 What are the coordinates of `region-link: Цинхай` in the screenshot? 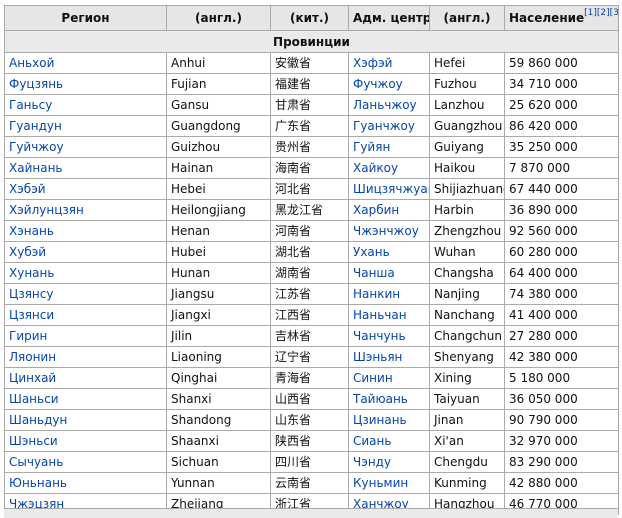 It's located at (32, 378).